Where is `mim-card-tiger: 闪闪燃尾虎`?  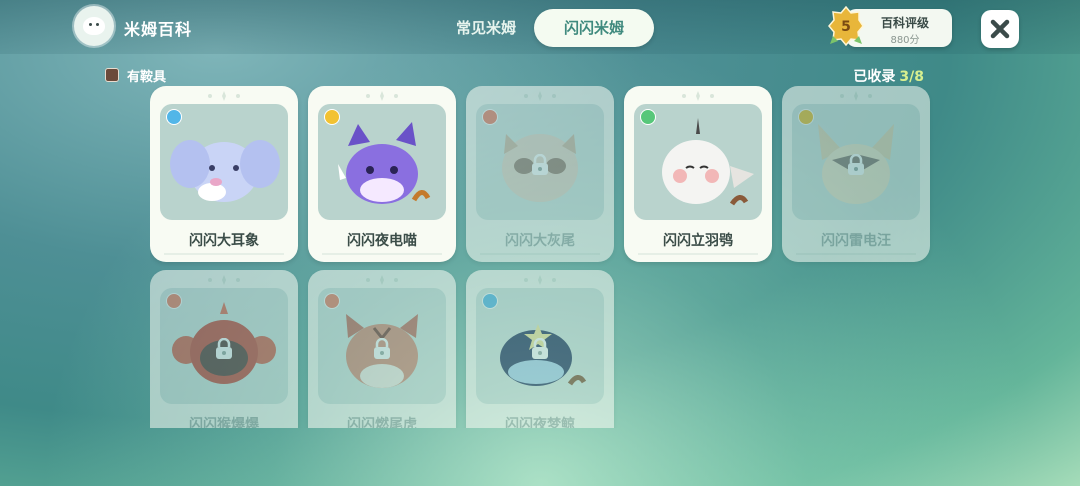
mim-card-tiger: 闪闪燃尾虎 is located at coordinates (382, 349).